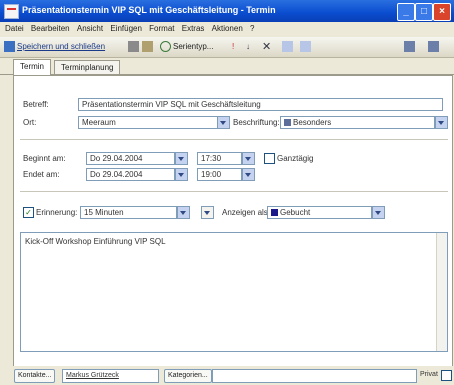 Image resolution: width=454 pixels, height=385 pixels. Describe the element at coordinates (181, 158) in the screenshot. I see `start-date-dropdown` at that location.